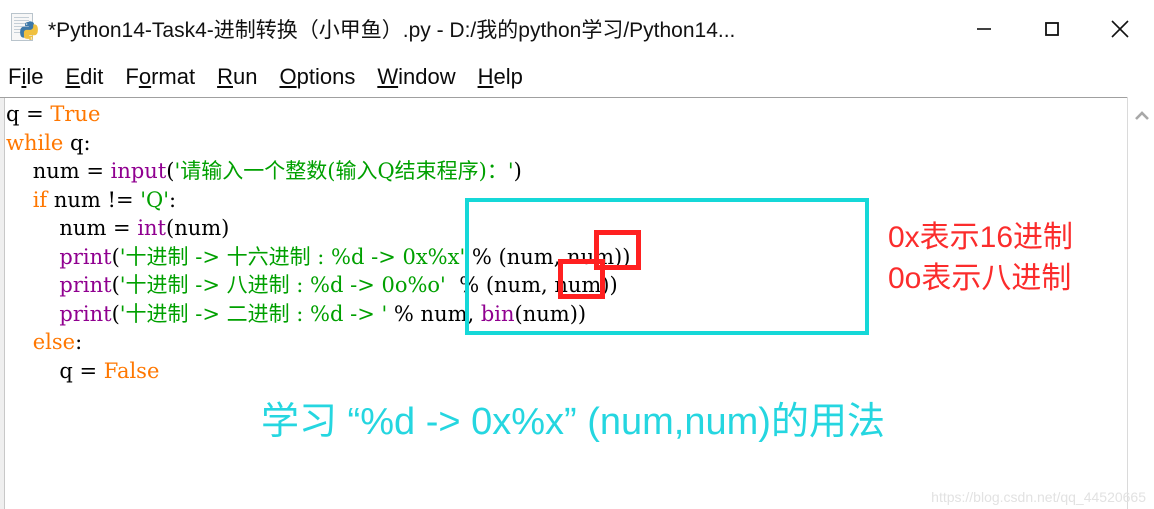 The width and height of the screenshot is (1154, 509). I want to click on oct-annotation-text: 0o表示八进制, so click(980, 278).